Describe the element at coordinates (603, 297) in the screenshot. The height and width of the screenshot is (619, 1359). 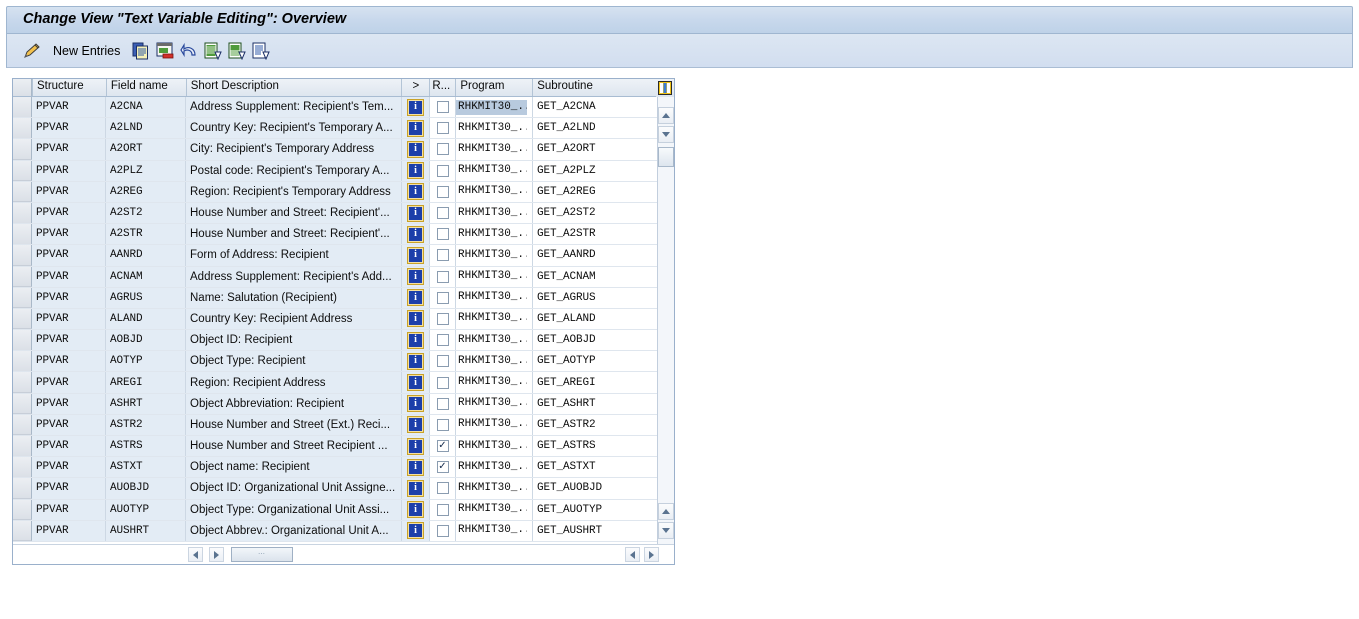
I see `cell-subroutine: GET_AGRUS` at that location.